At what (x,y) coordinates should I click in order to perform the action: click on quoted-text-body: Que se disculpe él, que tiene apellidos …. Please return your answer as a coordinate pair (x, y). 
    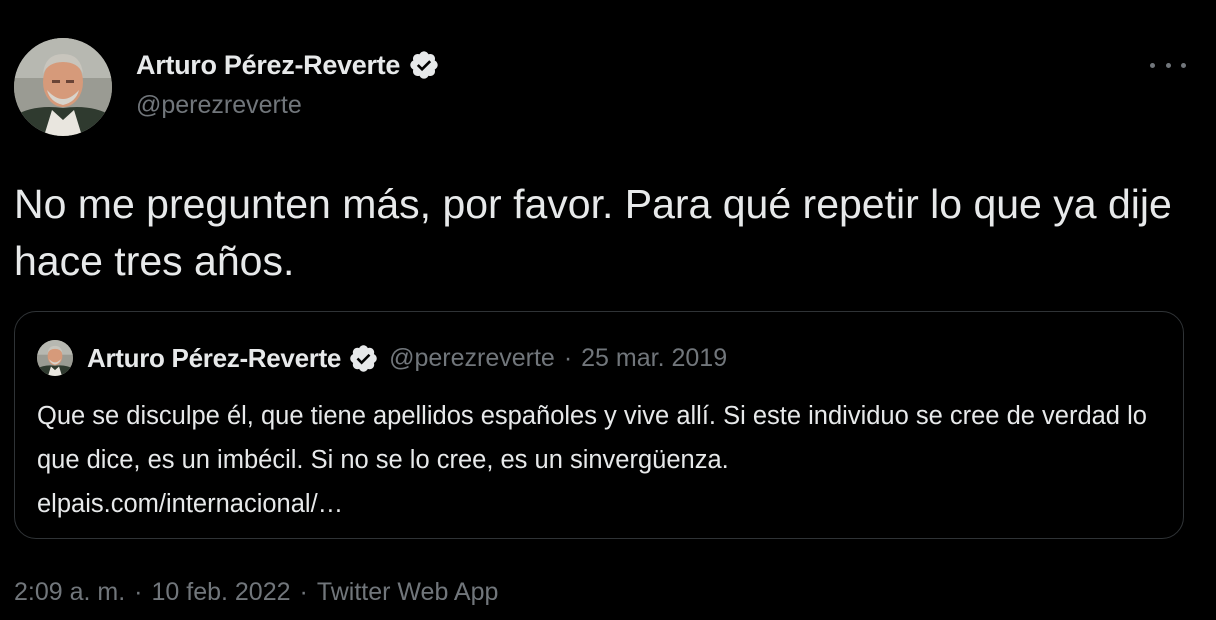
    Looking at the image, I should click on (592, 438).